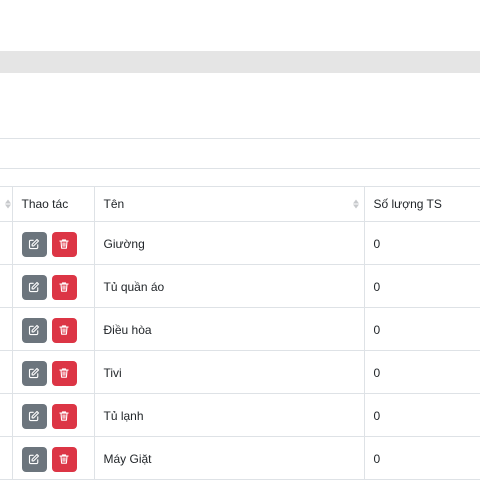  I want to click on table-row: Tủ quần áo 0, so click(240, 286).